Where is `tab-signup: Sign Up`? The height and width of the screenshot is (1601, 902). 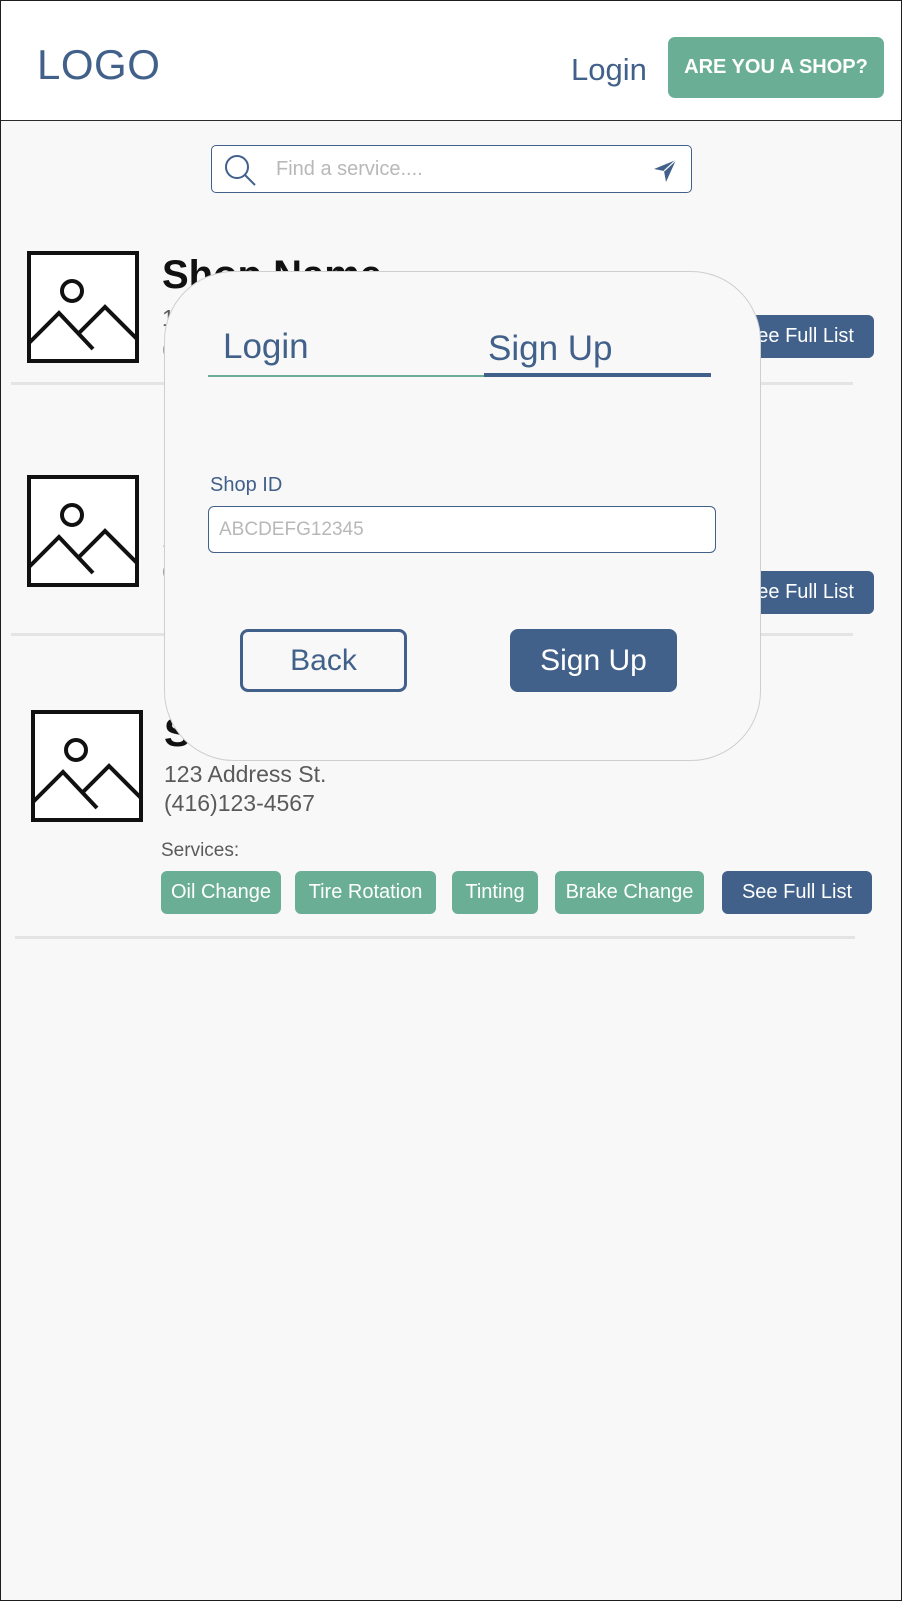 tab-signup: Sign Up is located at coordinates (550, 349).